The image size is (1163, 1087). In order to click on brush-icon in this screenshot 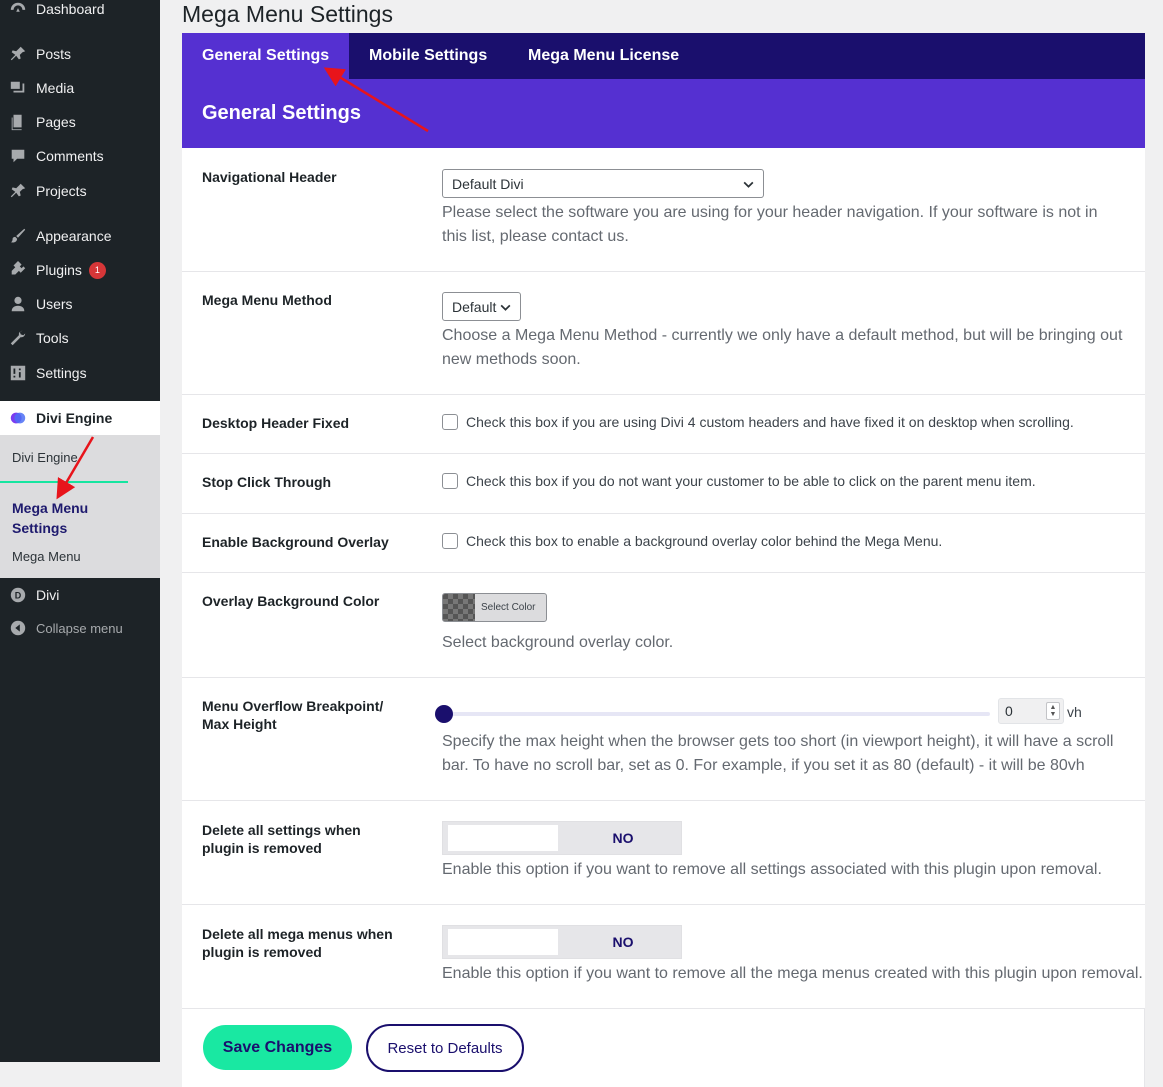, I will do `click(18, 236)`.